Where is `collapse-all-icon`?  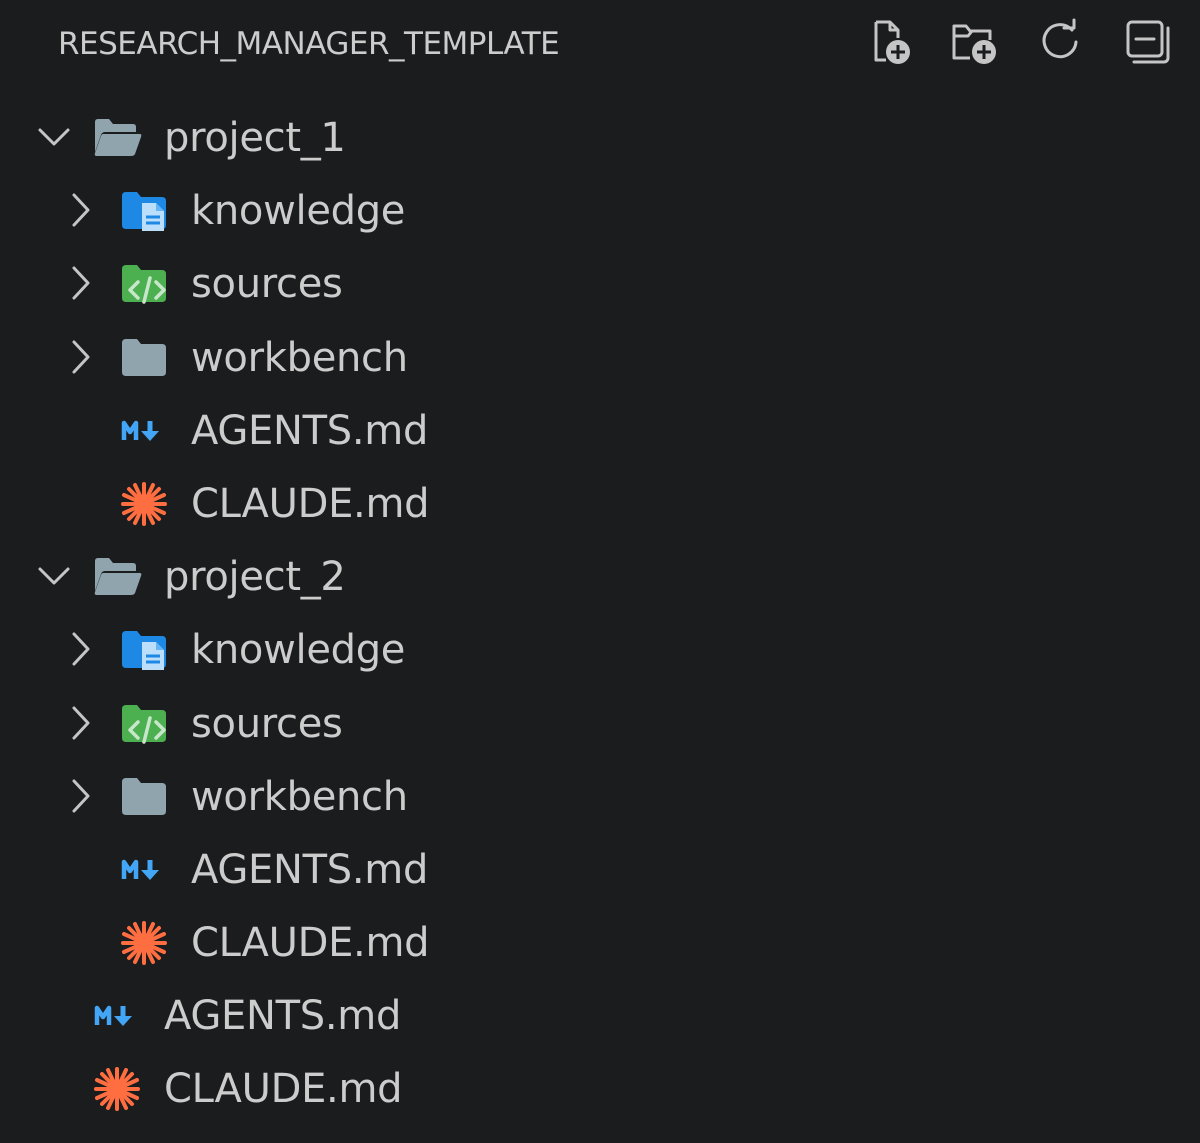
collapse-all-icon is located at coordinates (1148, 42).